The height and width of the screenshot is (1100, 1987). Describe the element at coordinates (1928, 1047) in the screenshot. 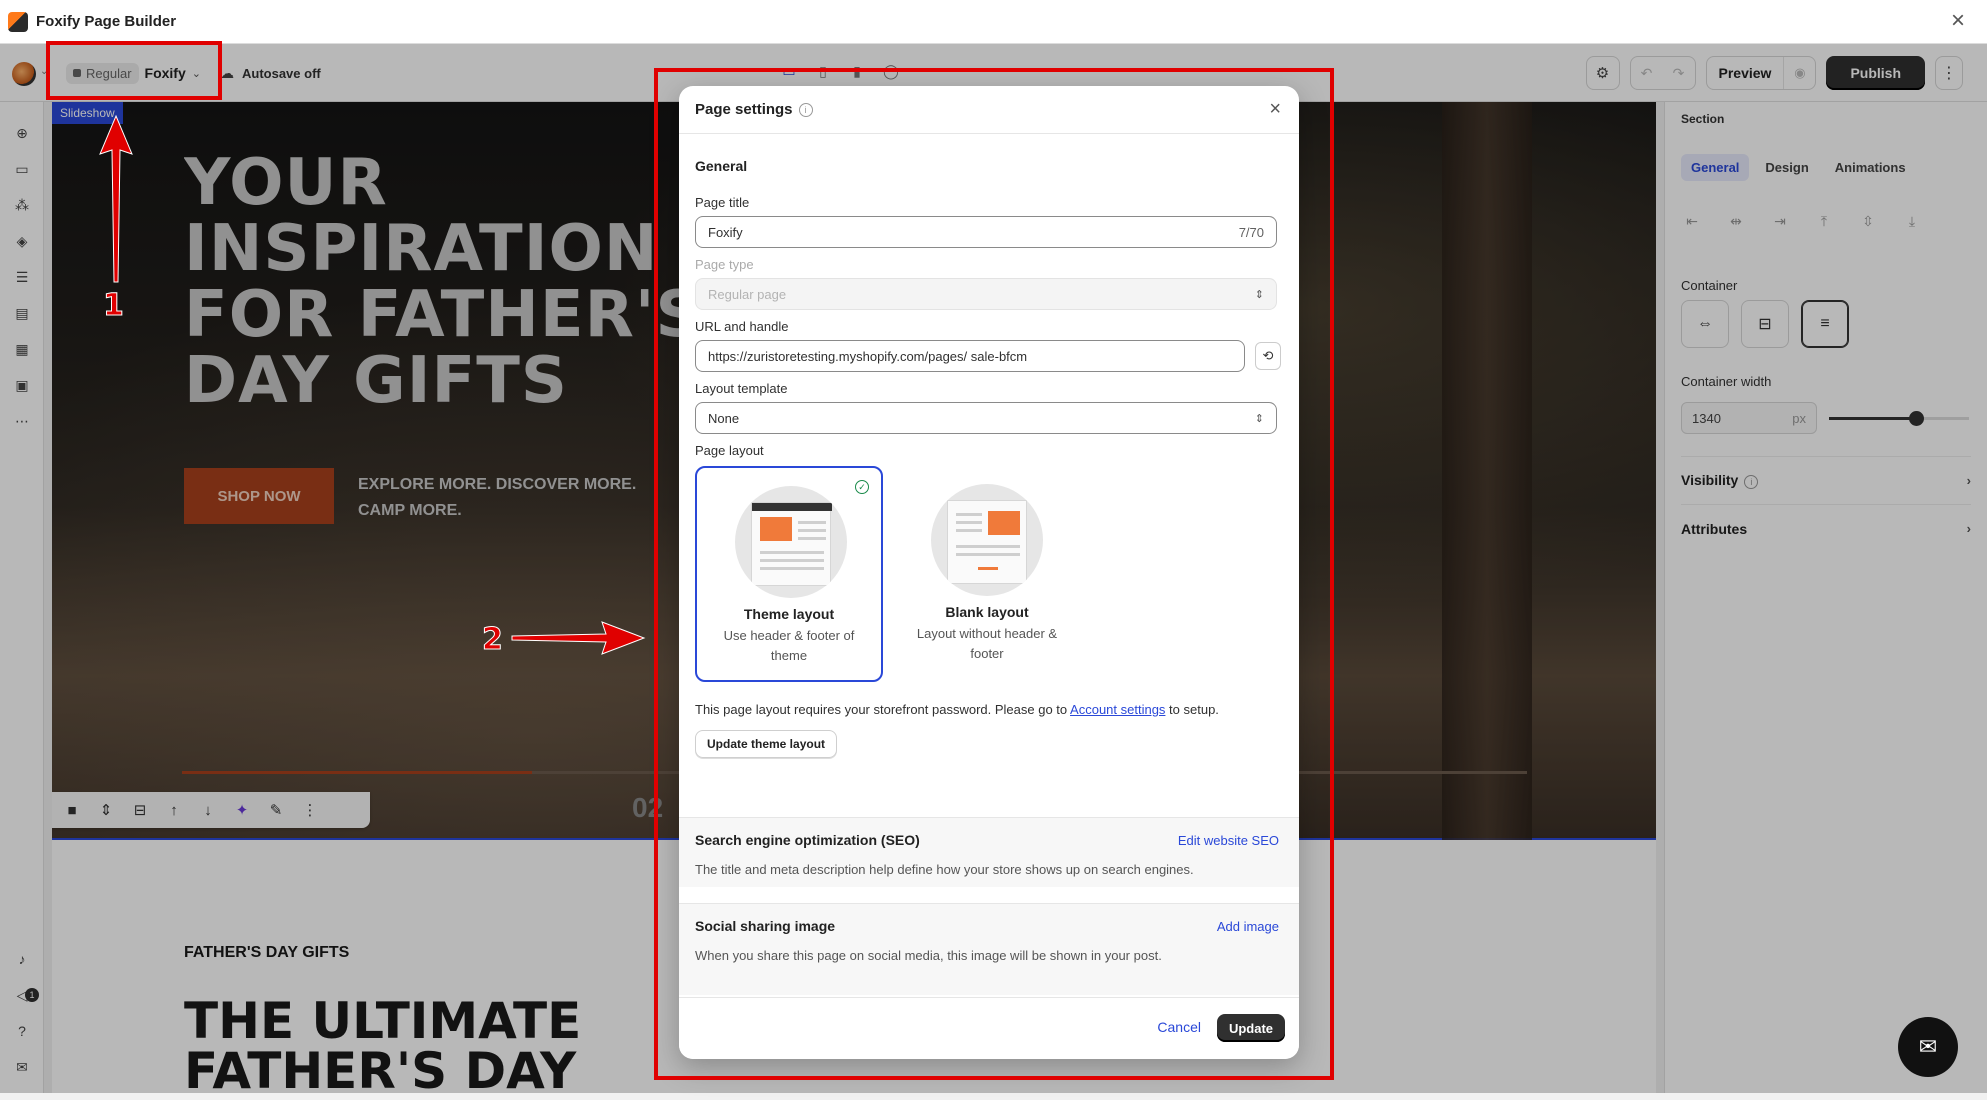

I see `support-chat-icon: ✉` at that location.